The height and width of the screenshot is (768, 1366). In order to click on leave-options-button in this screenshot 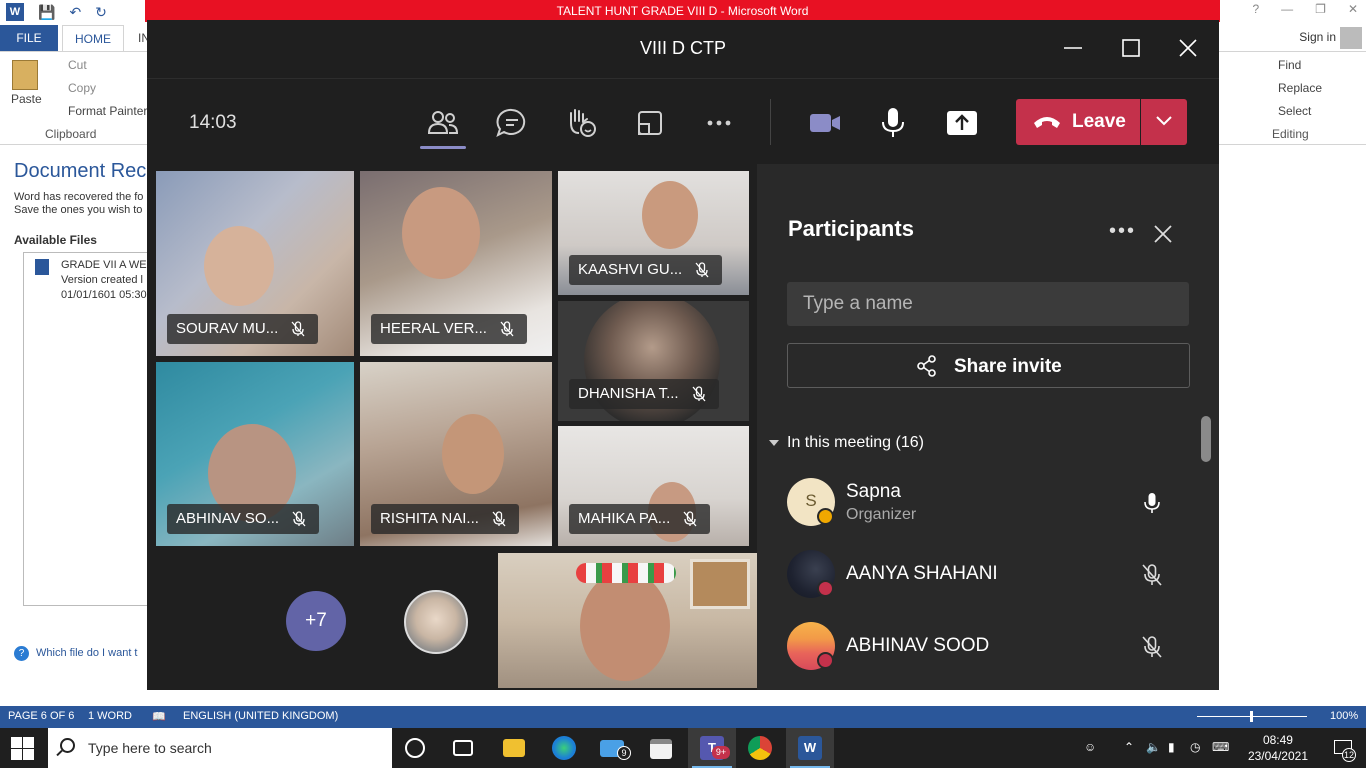, I will do `click(1164, 122)`.